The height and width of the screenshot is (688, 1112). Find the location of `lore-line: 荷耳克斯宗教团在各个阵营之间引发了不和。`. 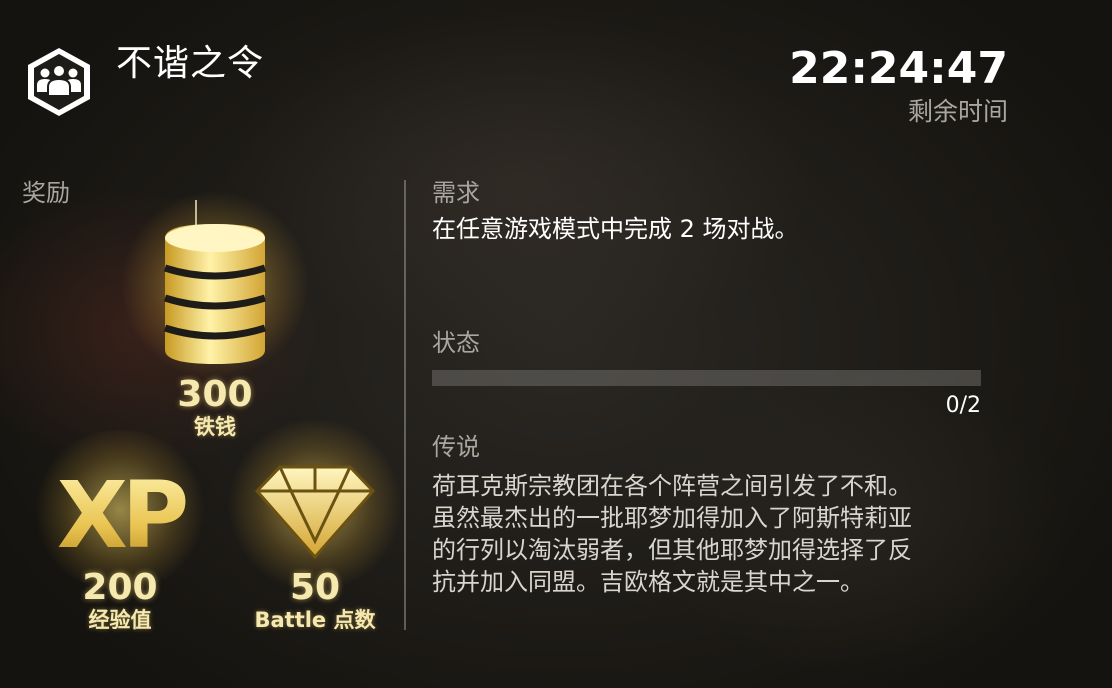

lore-line: 荷耳克斯宗教团在各个阵营之间引发了不和。 is located at coordinates (672, 486).